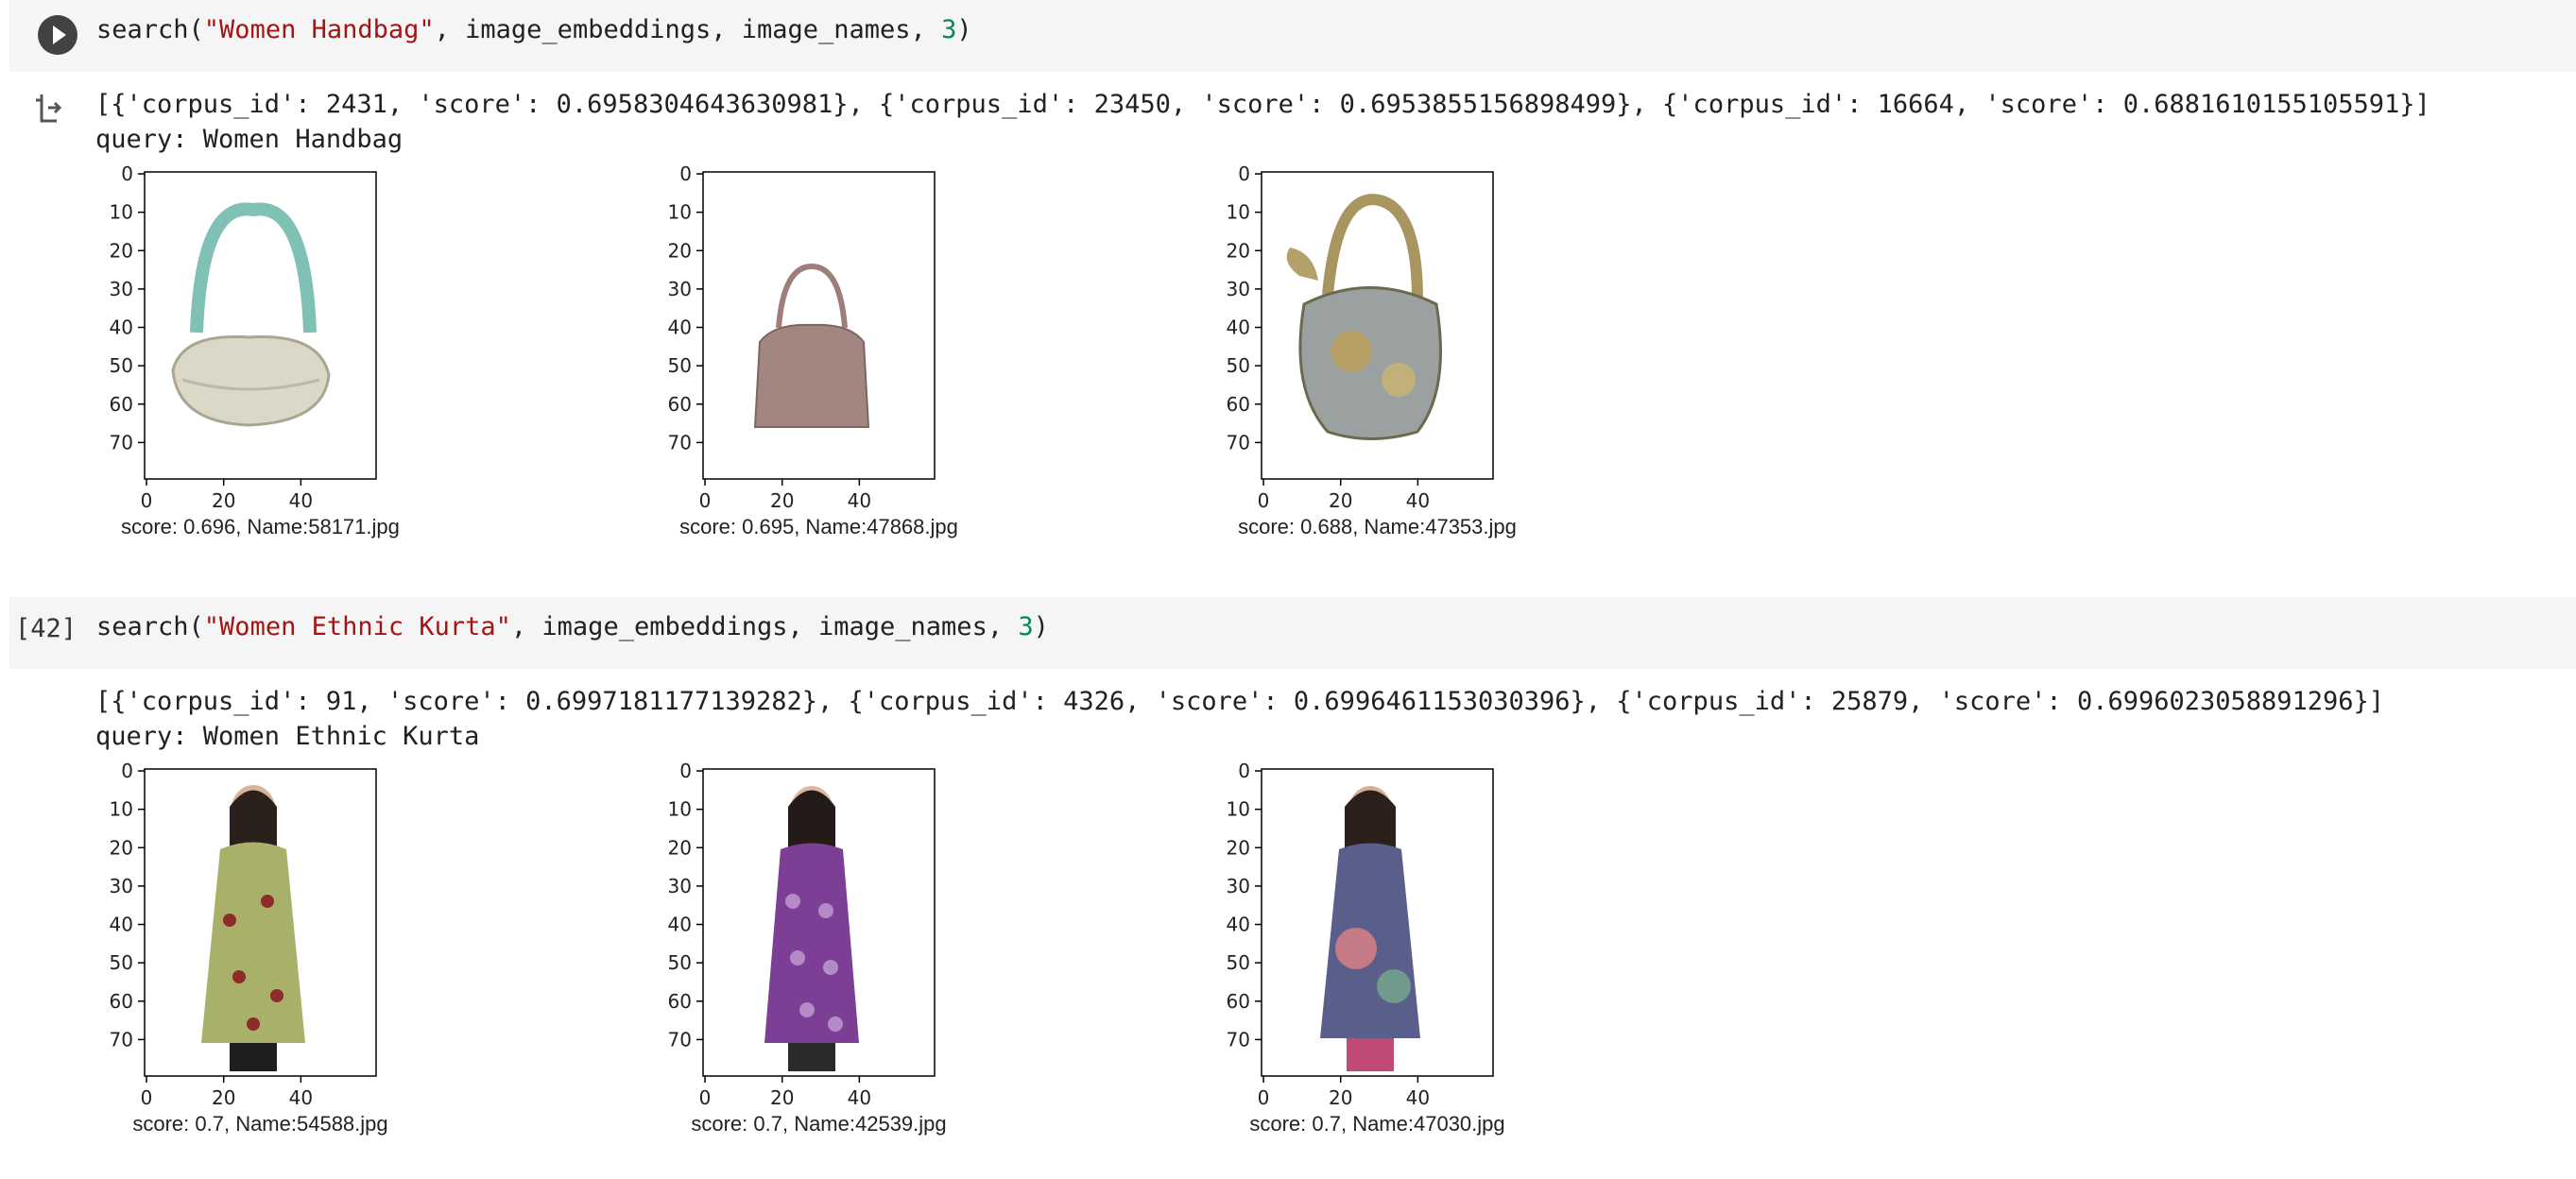  Describe the element at coordinates (46, 628) in the screenshot. I see `execution-count: [42]` at that location.